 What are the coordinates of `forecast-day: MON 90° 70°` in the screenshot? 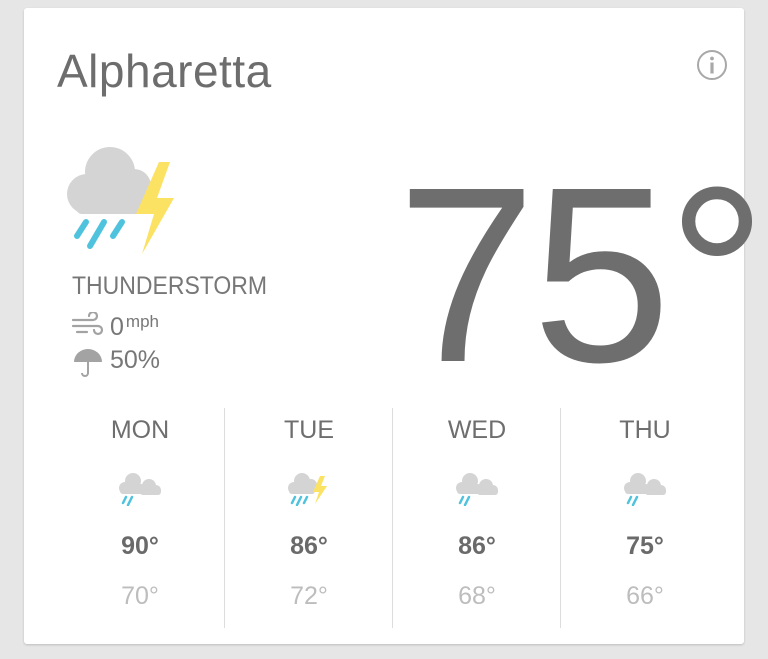 It's located at (140, 518).